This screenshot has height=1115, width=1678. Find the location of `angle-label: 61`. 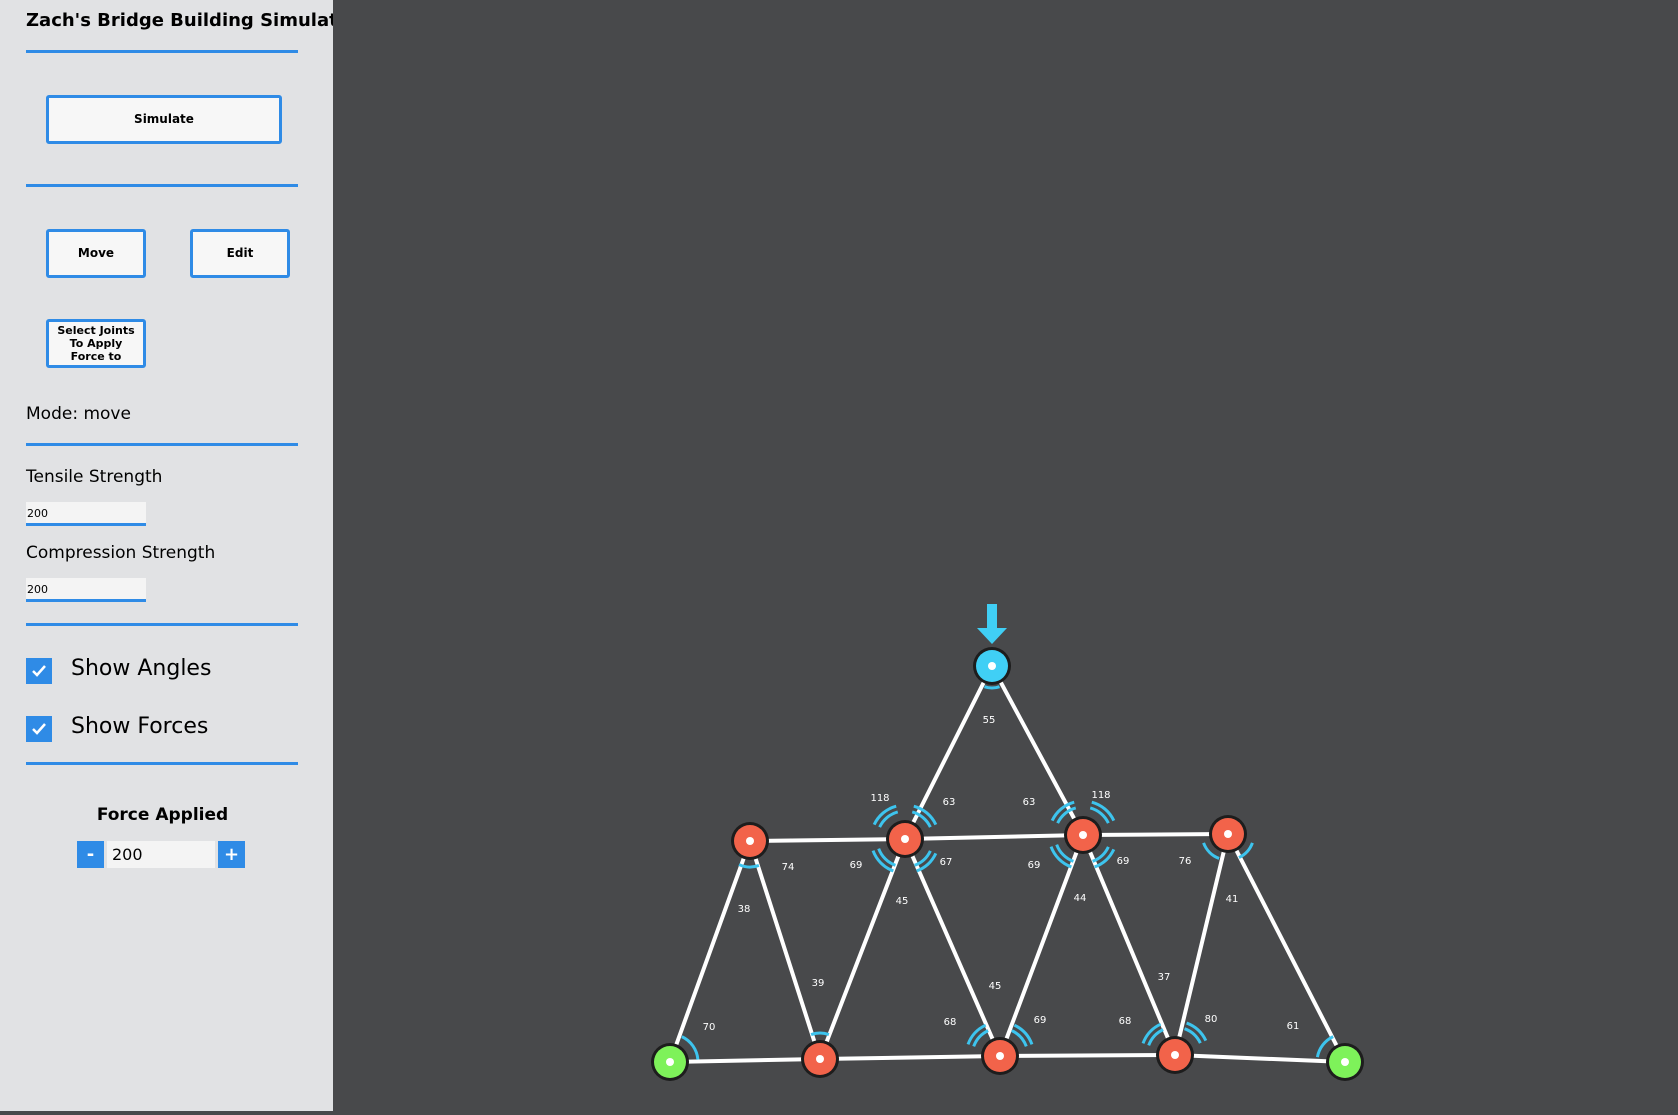

angle-label: 61 is located at coordinates (1293, 1026).